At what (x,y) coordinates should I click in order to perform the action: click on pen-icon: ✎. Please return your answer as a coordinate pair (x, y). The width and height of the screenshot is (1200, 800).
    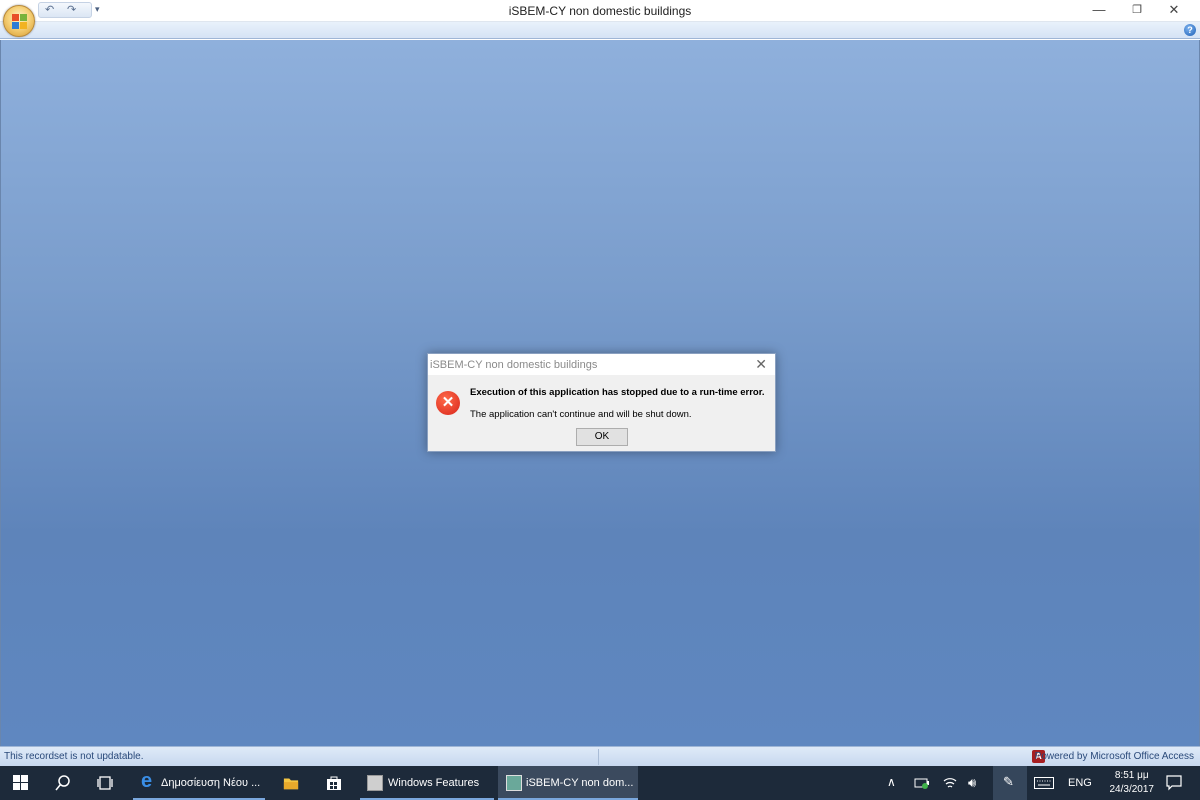
    Looking at the image, I should click on (1008, 781).